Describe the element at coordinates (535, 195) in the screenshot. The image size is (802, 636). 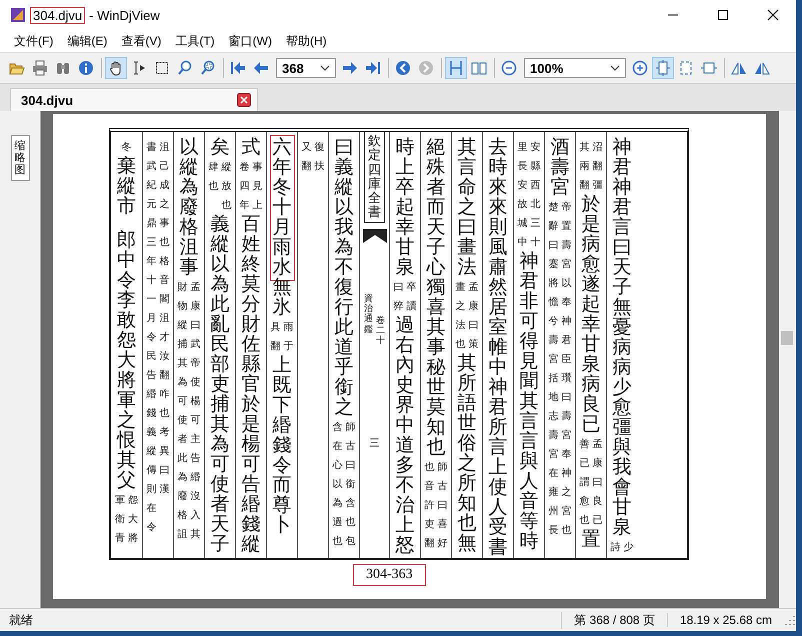
I see `annotation-text: 安縣西北三十` at that location.